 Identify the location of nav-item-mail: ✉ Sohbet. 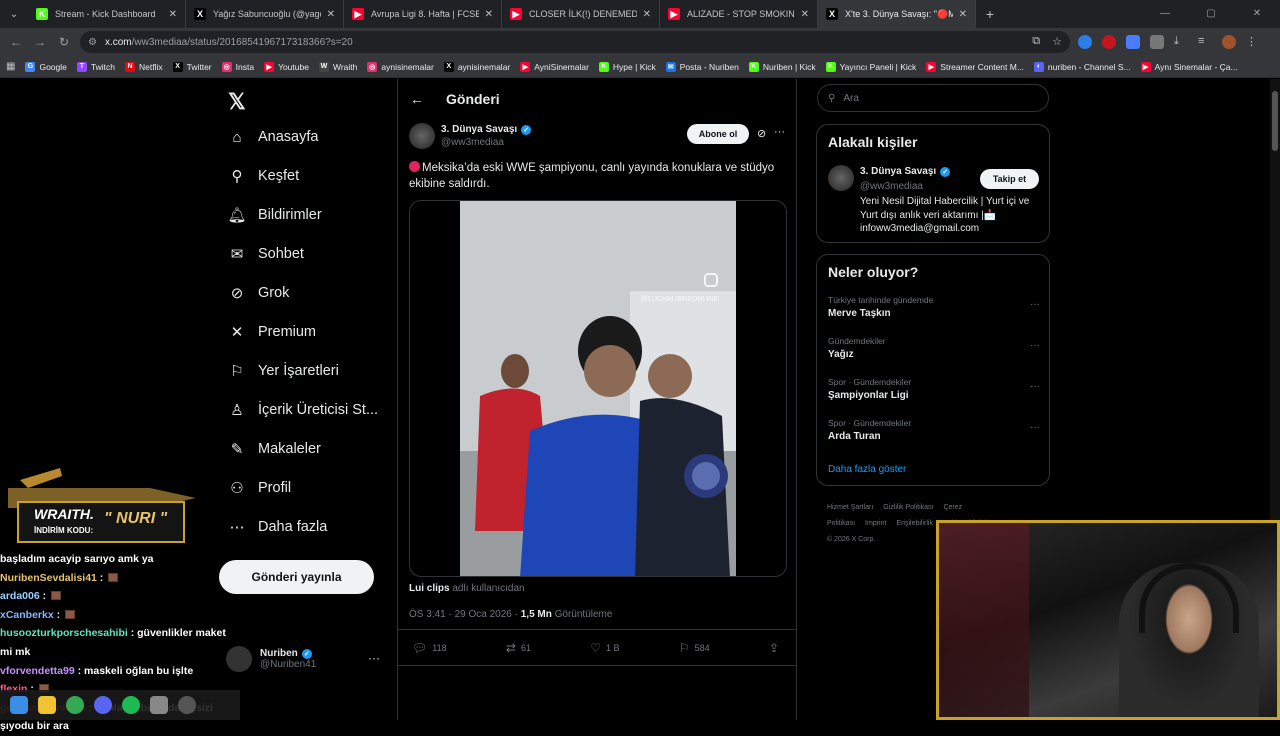
(266, 254).